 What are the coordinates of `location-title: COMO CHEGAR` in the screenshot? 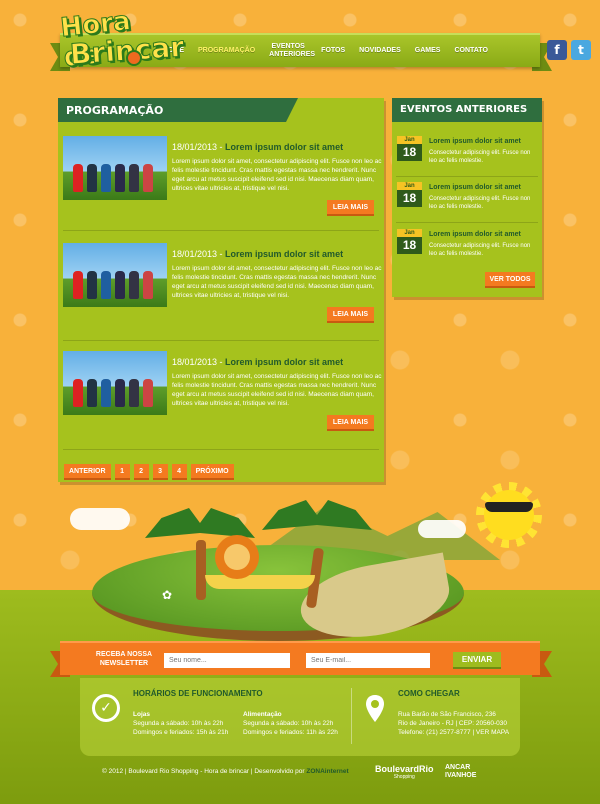 It's located at (429, 693).